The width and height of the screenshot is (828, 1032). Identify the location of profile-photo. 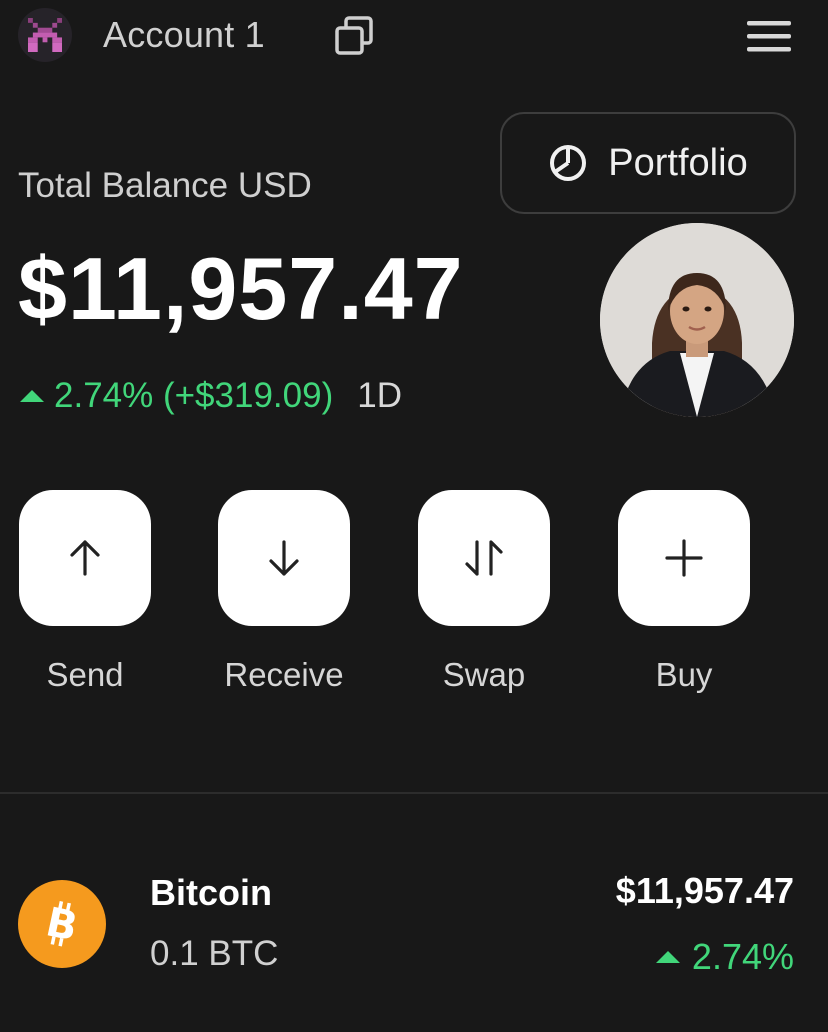
(697, 320).